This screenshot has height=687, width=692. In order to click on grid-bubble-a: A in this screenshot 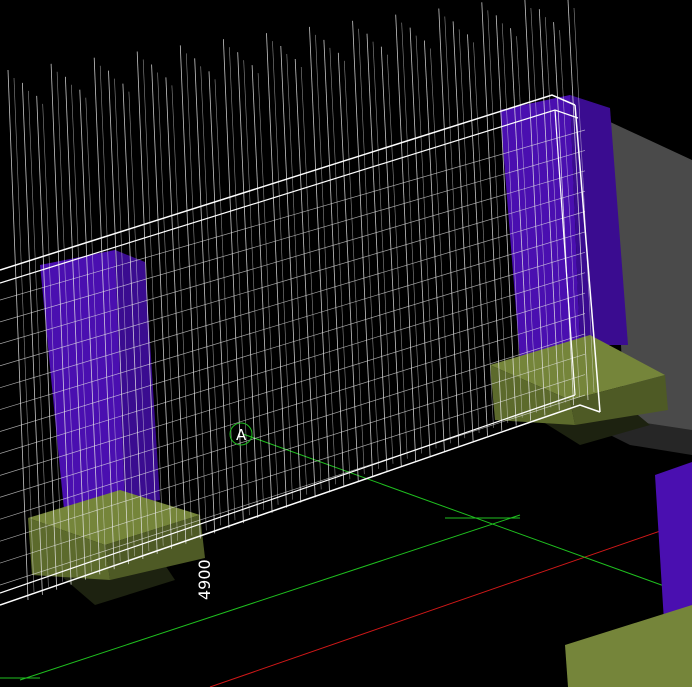, I will do `click(241, 434)`.